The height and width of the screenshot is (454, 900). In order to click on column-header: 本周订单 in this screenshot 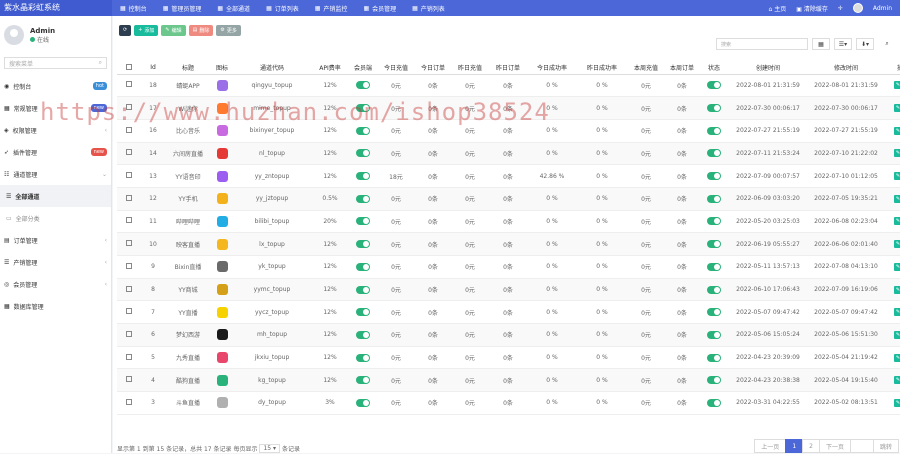, I will do `click(682, 68)`.